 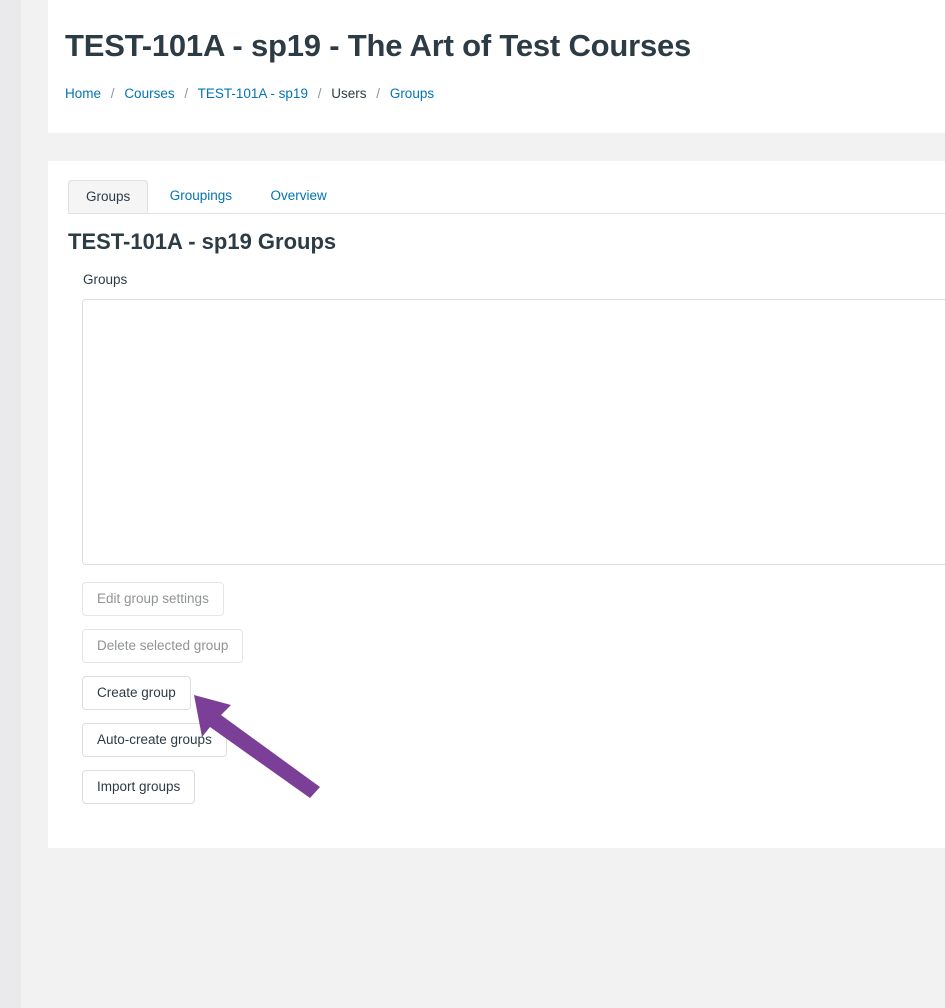 I want to click on tab-groupings: Groupings, so click(x=201, y=196).